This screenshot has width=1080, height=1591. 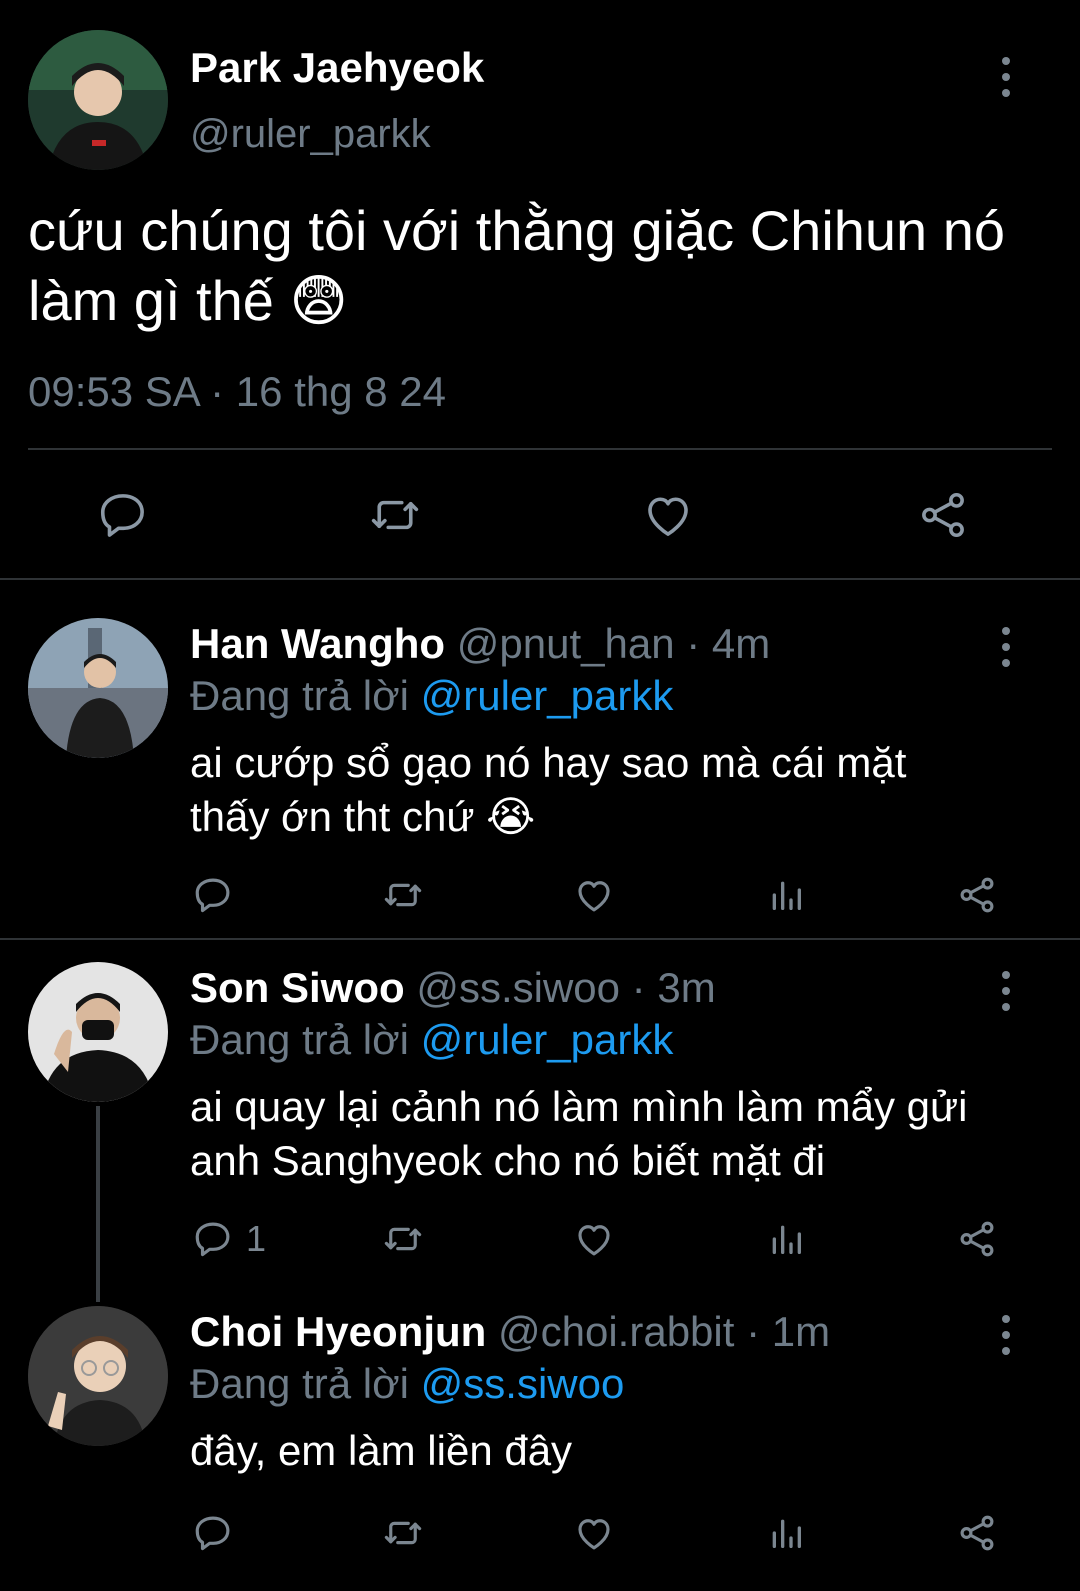 I want to click on main-tweet-divider, so click(x=540, y=579).